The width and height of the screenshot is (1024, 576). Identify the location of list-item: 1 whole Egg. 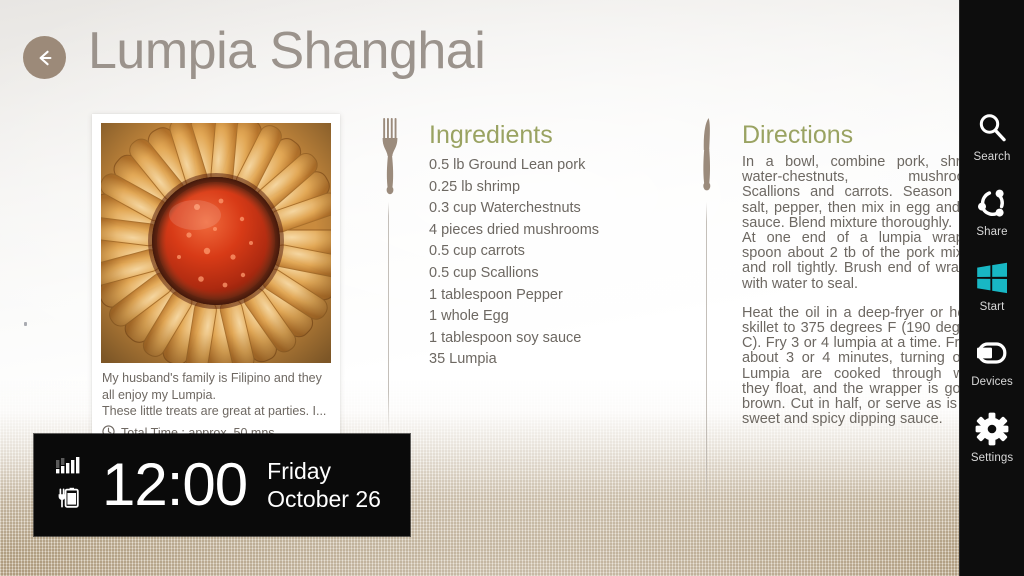
(469, 316).